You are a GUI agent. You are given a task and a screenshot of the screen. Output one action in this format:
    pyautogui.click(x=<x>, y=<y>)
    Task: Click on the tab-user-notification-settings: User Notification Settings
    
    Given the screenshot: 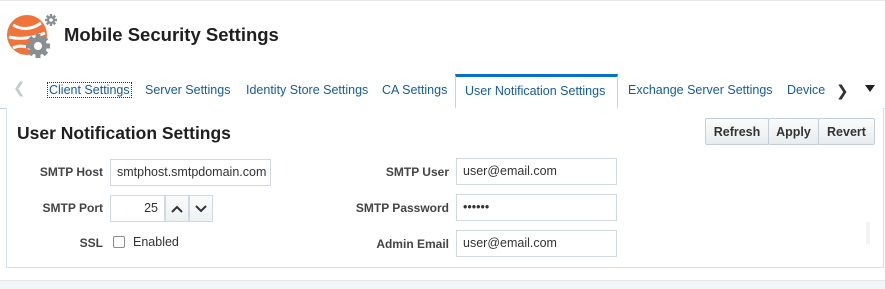 What is the action you would take?
    pyautogui.click(x=536, y=91)
    